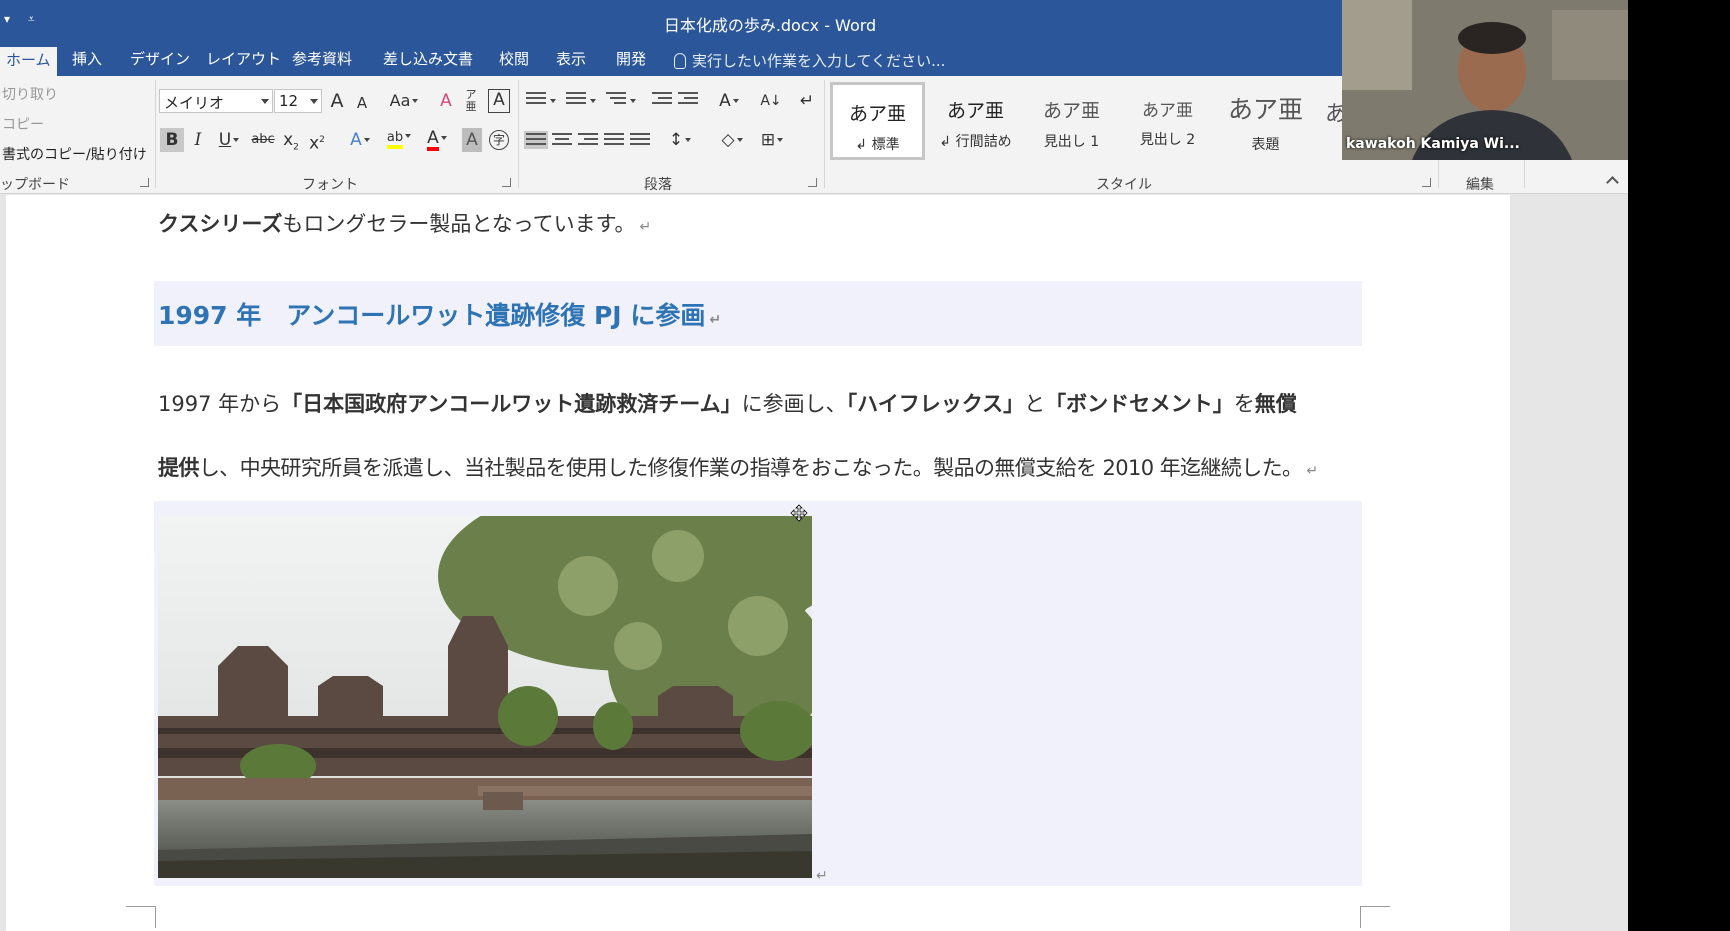 This screenshot has height=931, width=1730. Describe the element at coordinates (337, 101) in the screenshot. I see `grow-font-button: A` at that location.